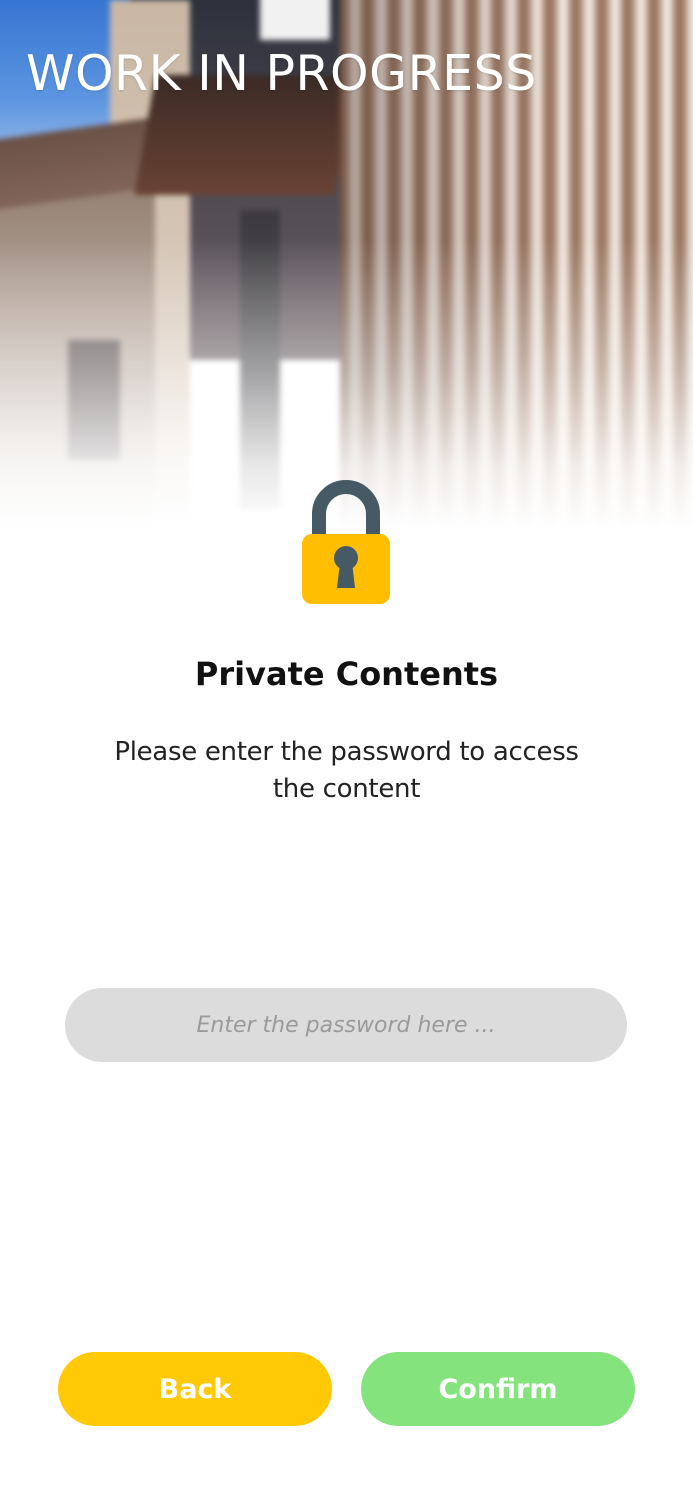 Image resolution: width=693 pixels, height=1500 pixels. I want to click on content-heading: Private Contents, so click(346, 674).